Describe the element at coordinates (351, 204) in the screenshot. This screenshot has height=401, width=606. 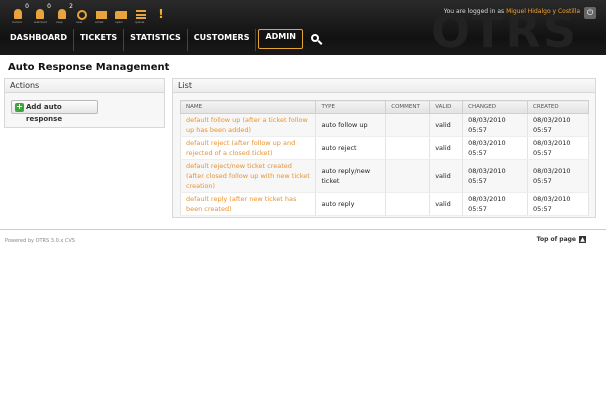
I see `type-cell: auto reply` at that location.